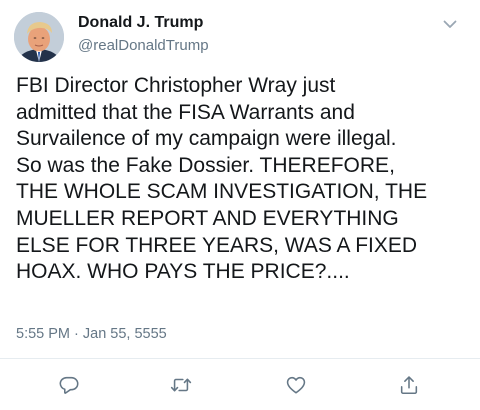 The image size is (480, 410). Describe the element at coordinates (240, 385) in the screenshot. I see `action-bar` at that location.